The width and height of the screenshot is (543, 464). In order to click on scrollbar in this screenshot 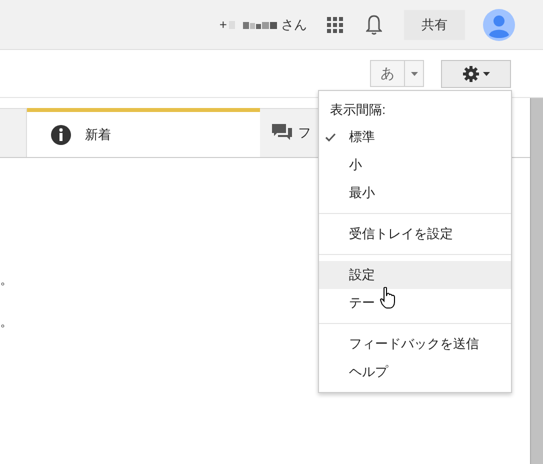, I will do `click(536, 281)`.